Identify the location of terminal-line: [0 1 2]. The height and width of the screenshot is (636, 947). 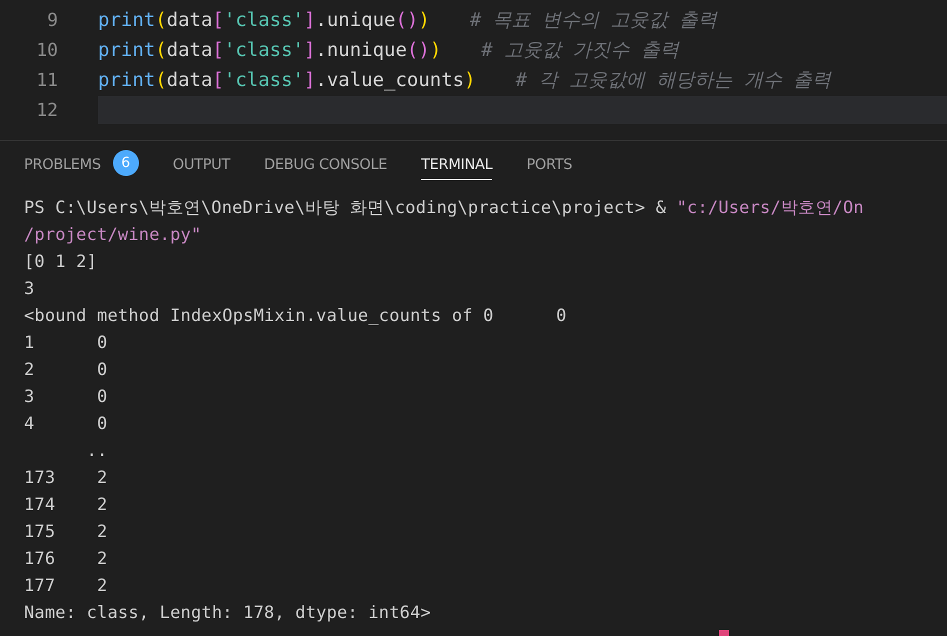
(61, 262).